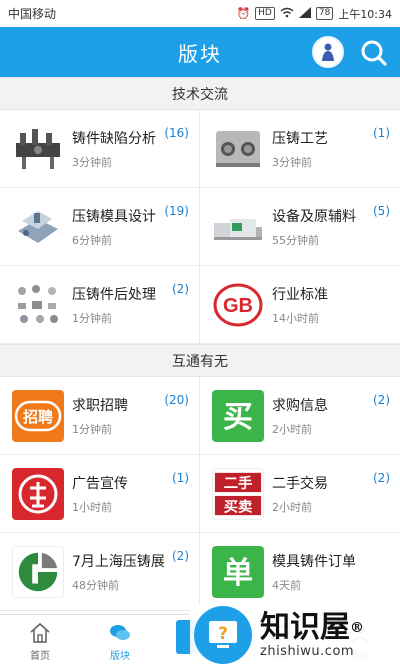 This screenshot has height=666, width=400. Describe the element at coordinates (243, 13) in the screenshot. I see `alarm-icon: ⏰` at that location.